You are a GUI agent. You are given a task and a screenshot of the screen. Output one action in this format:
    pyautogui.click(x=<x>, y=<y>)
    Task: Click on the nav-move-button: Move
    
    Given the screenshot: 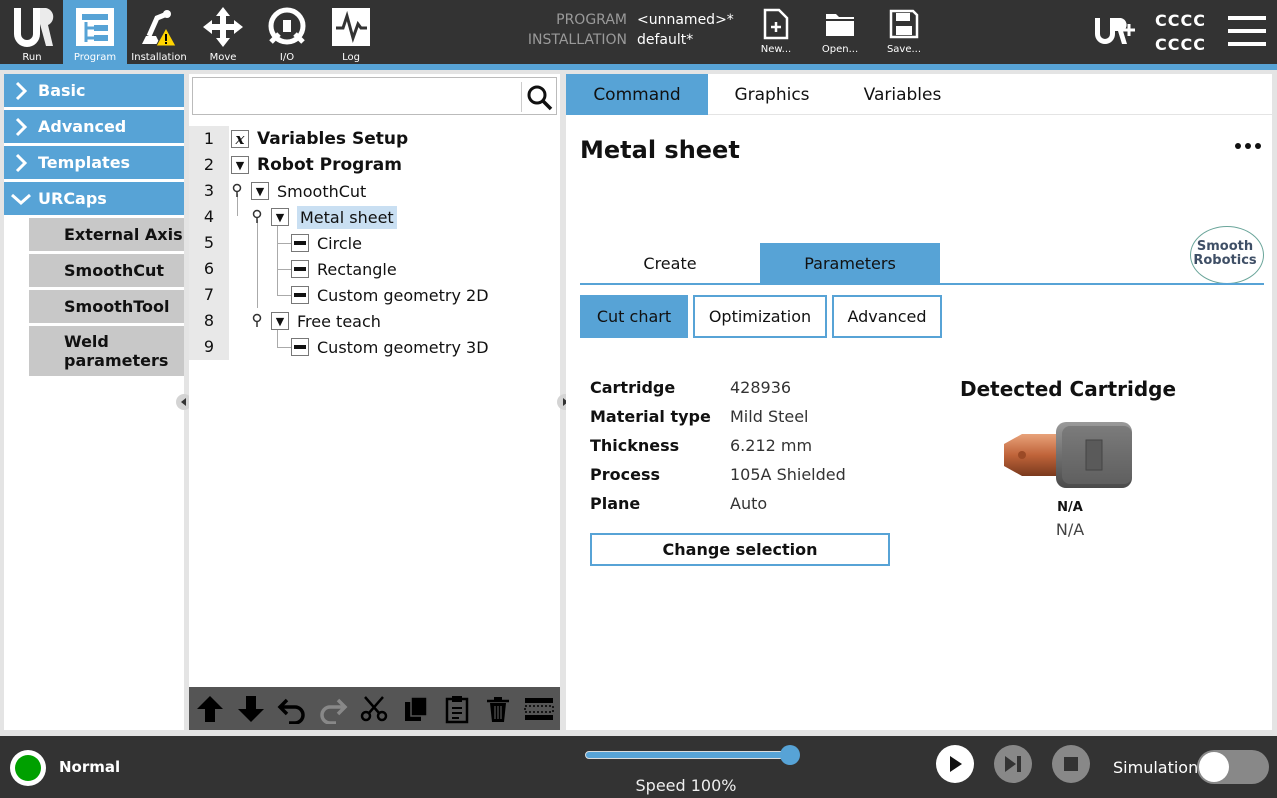 What is the action you would take?
    pyautogui.click(x=223, y=32)
    